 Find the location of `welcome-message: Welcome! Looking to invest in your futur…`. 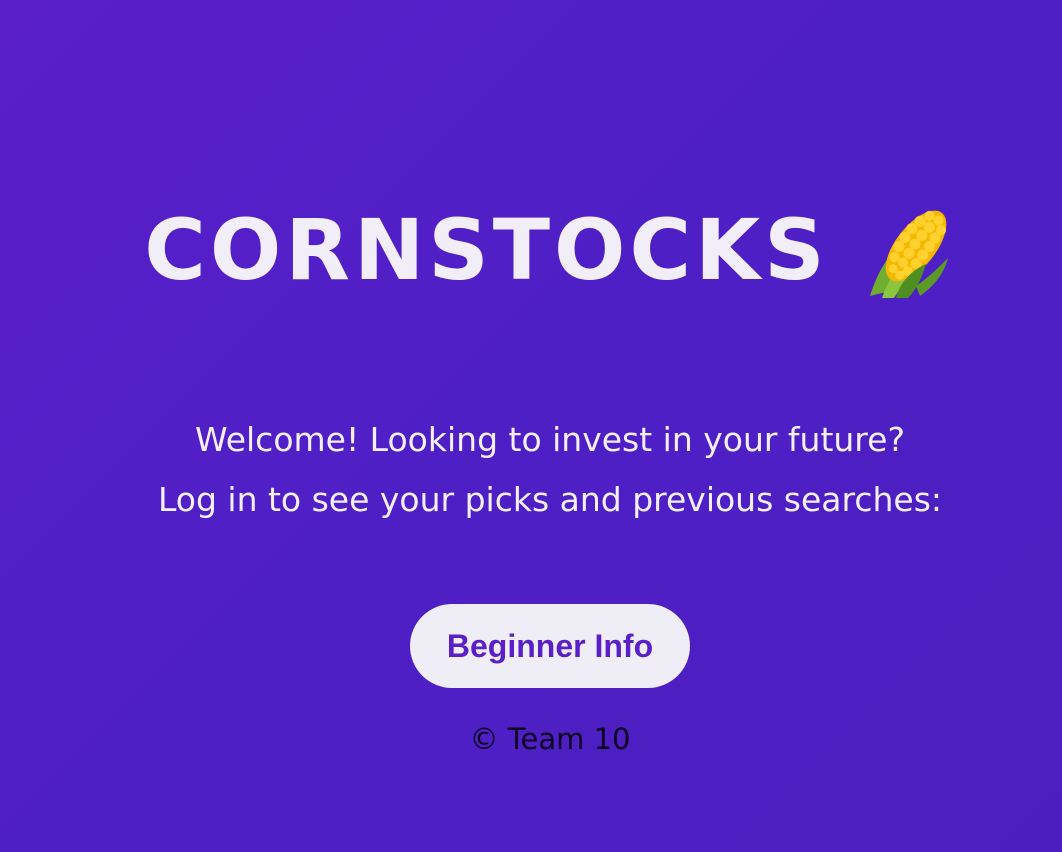

welcome-message: Welcome! Looking to invest in your futur… is located at coordinates (531, 470).